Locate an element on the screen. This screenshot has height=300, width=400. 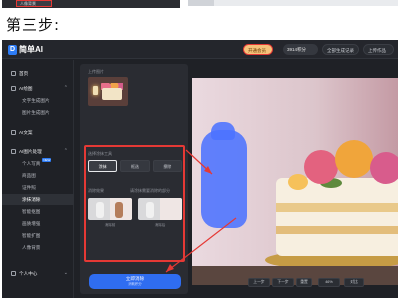
tool-options: 涂抹 框选 擦除 is located at coordinates (135, 166).